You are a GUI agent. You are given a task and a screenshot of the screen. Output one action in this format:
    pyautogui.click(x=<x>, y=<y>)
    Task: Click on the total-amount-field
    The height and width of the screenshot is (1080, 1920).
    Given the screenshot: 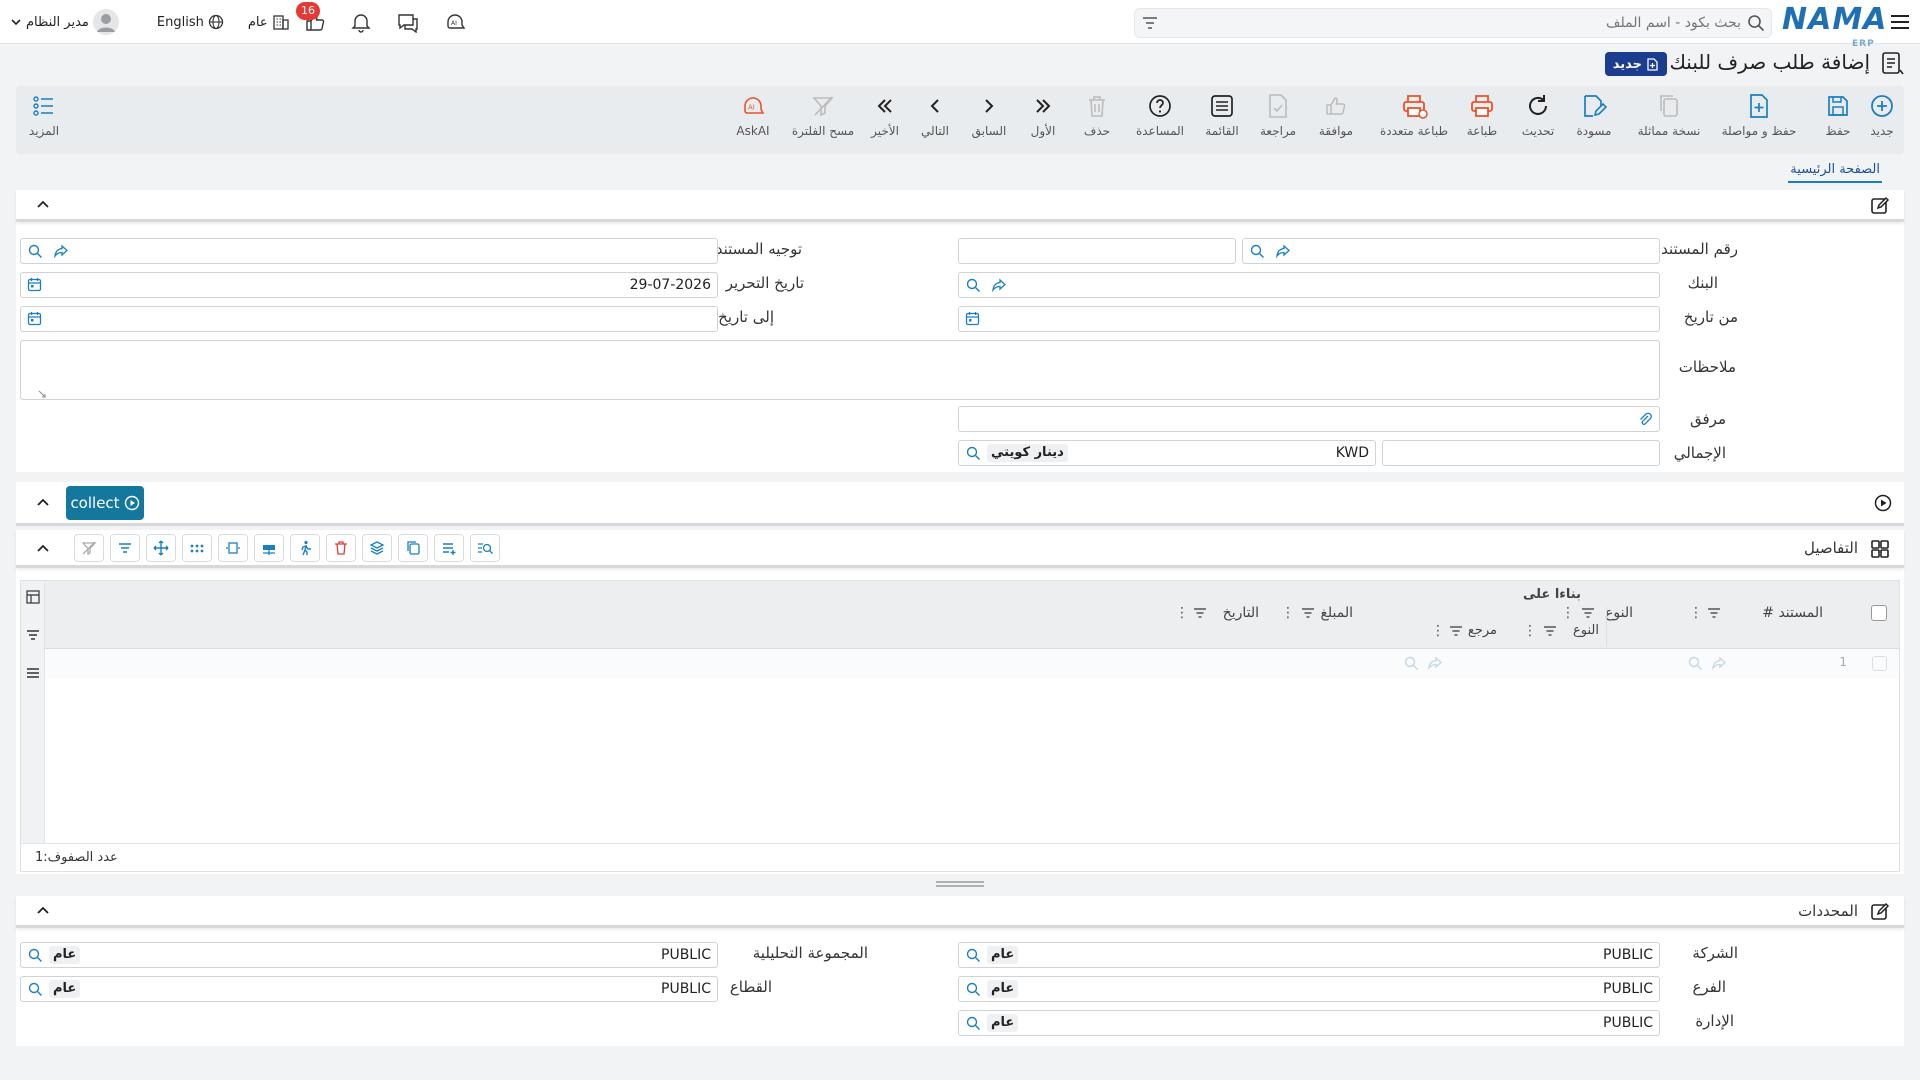 What is the action you would take?
    pyautogui.click(x=1521, y=453)
    